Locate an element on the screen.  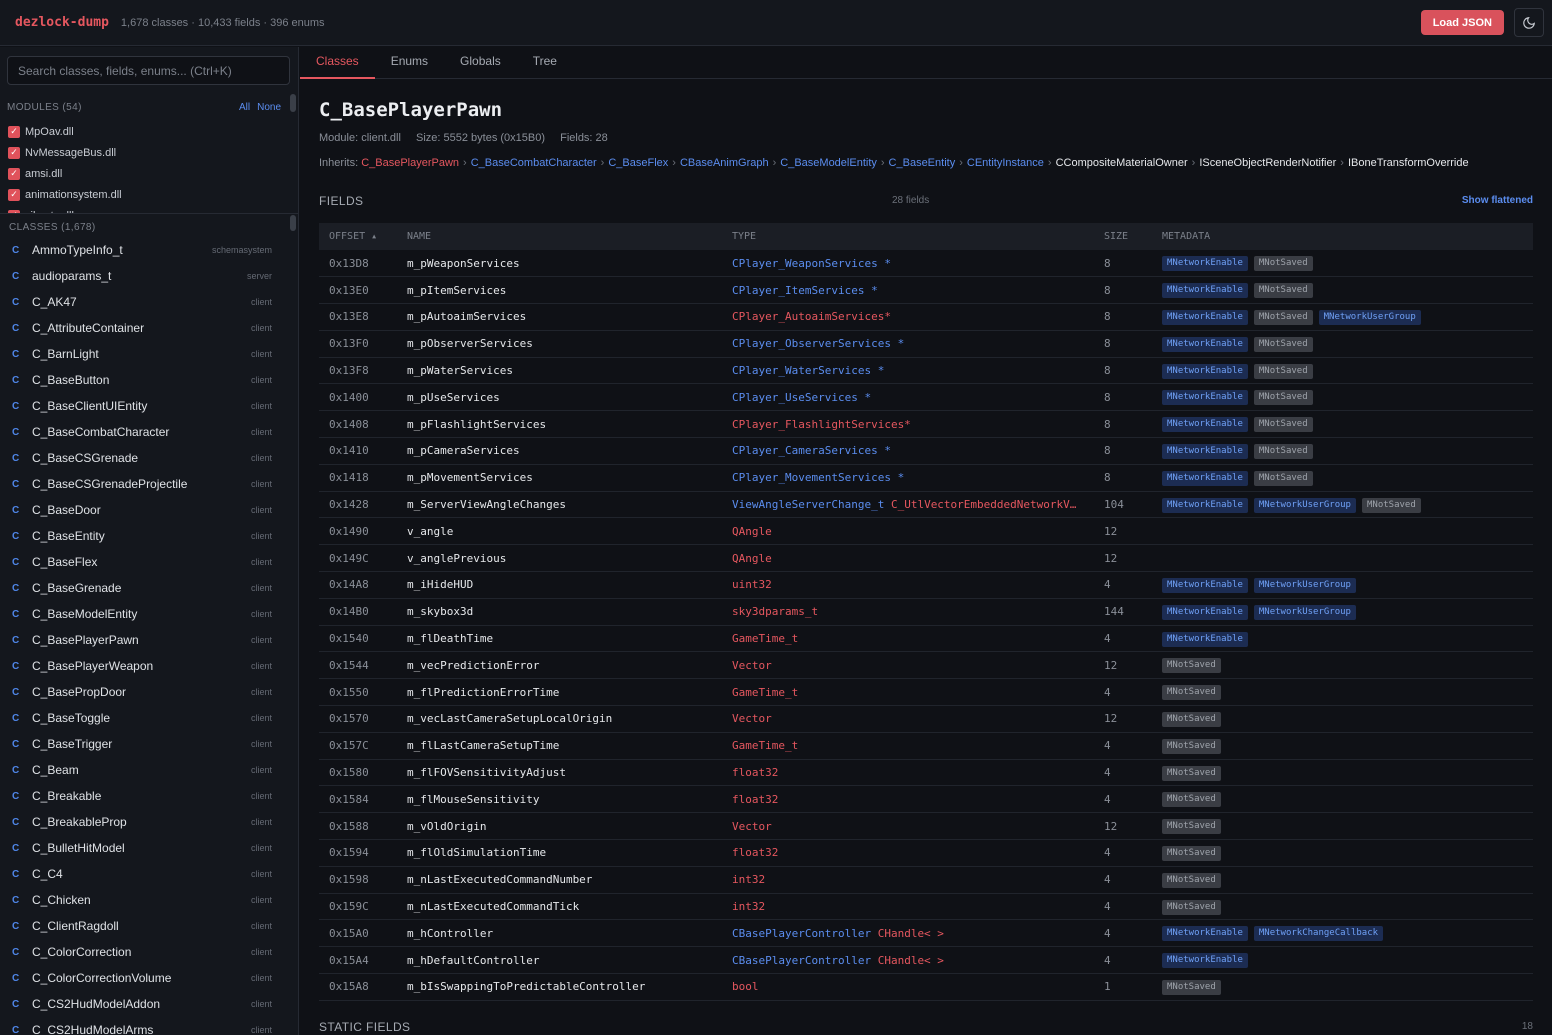
select-none-modules-link: None is located at coordinates (269, 107).